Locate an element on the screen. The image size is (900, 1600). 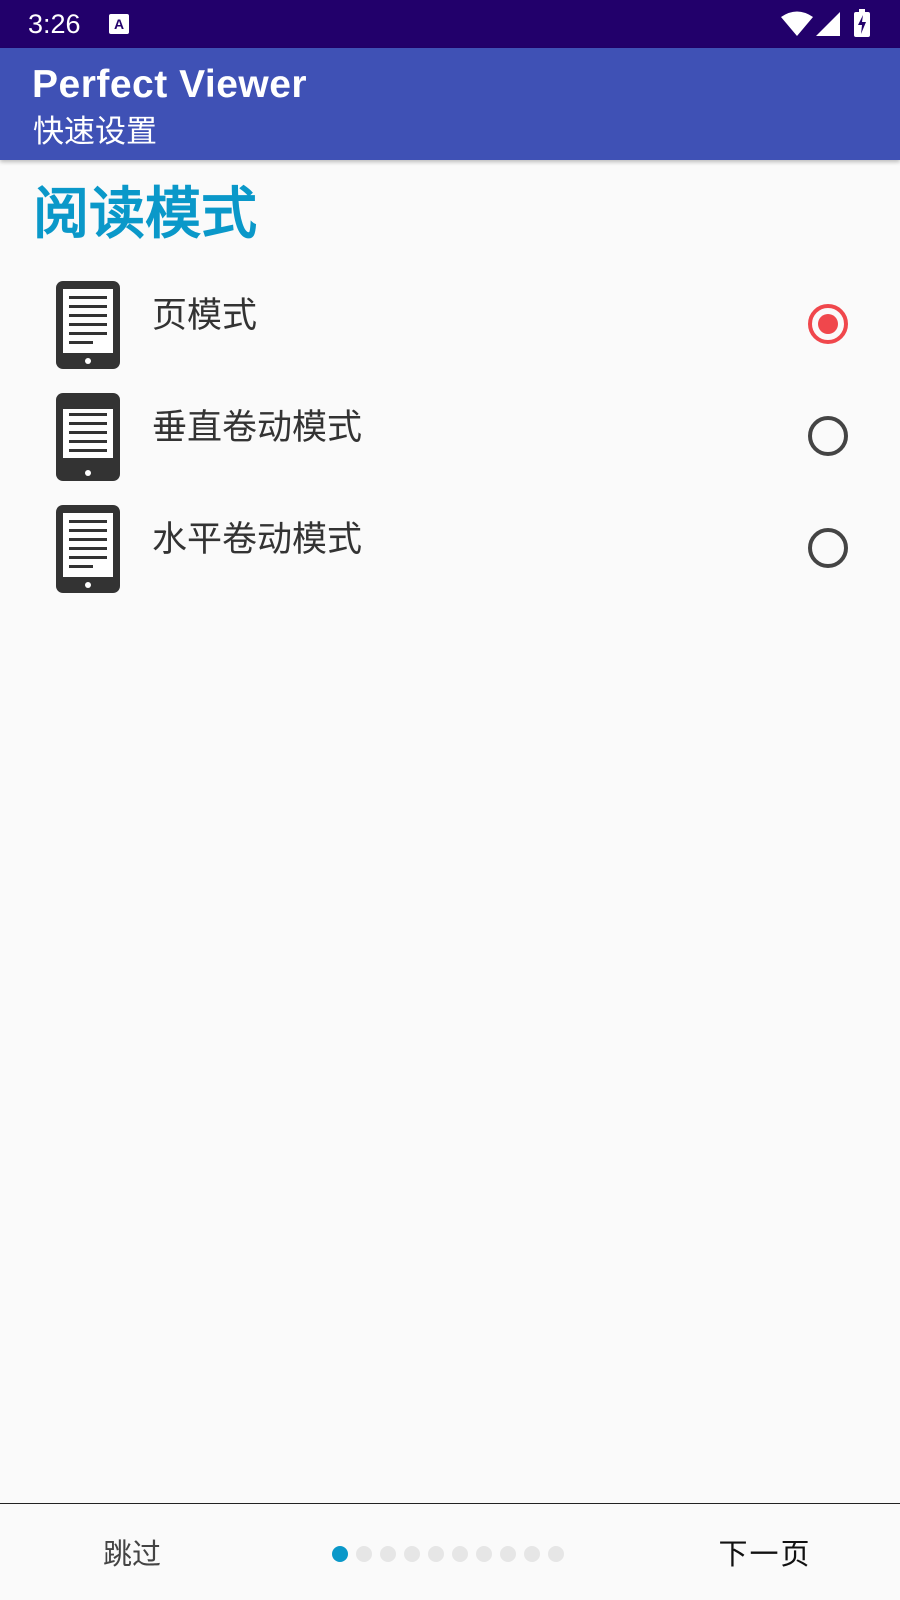
radio-selected-icon is located at coordinates (828, 324).